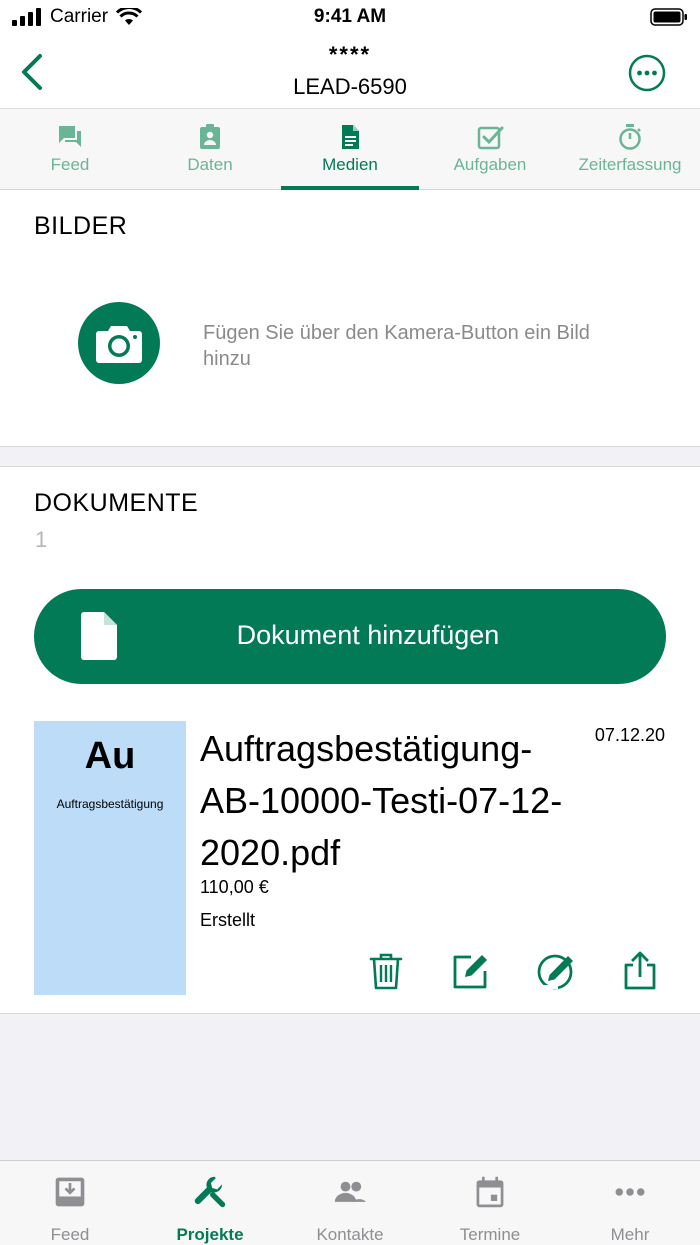 Image resolution: width=700 pixels, height=1245 pixels. What do you see at coordinates (70, 136) in the screenshot?
I see `chat-icon` at bounding box center [70, 136].